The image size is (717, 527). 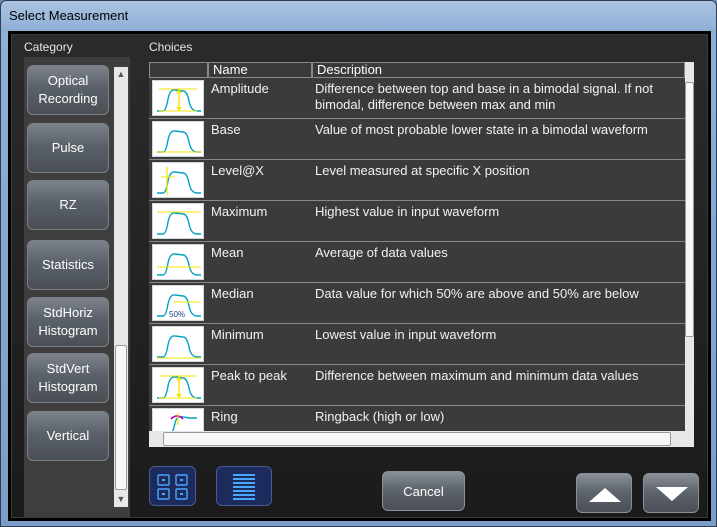 I want to click on choices-hscroll-thumb, so click(x=417, y=439).